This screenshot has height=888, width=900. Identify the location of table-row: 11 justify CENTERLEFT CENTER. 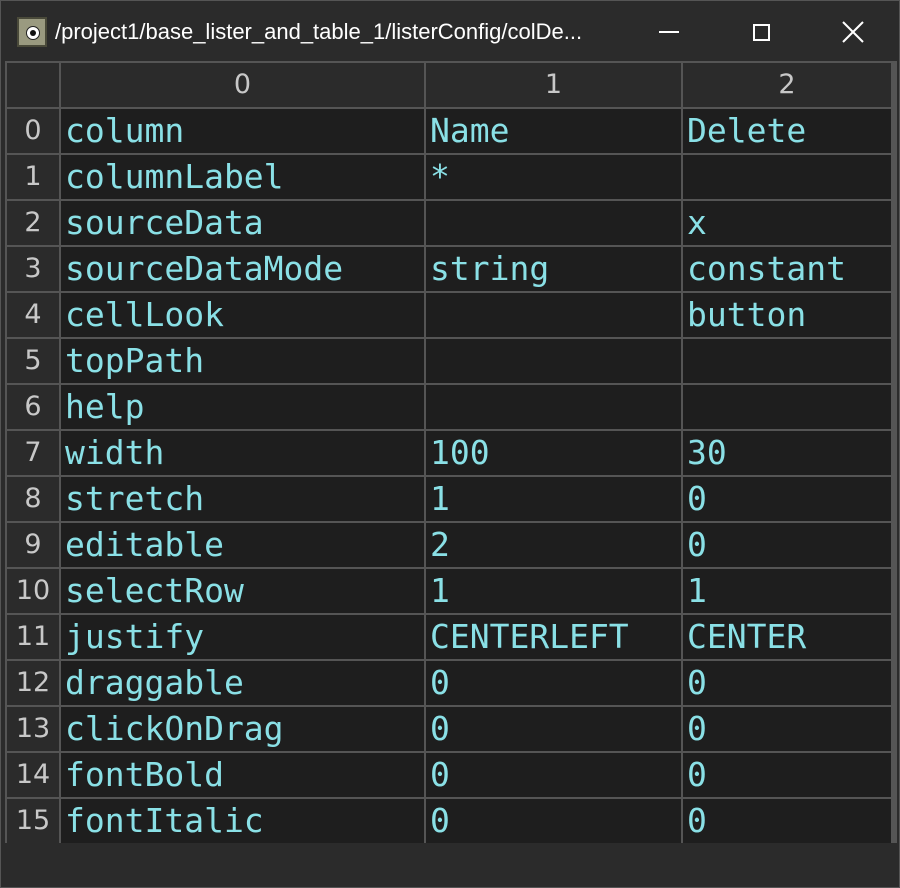
(449, 637).